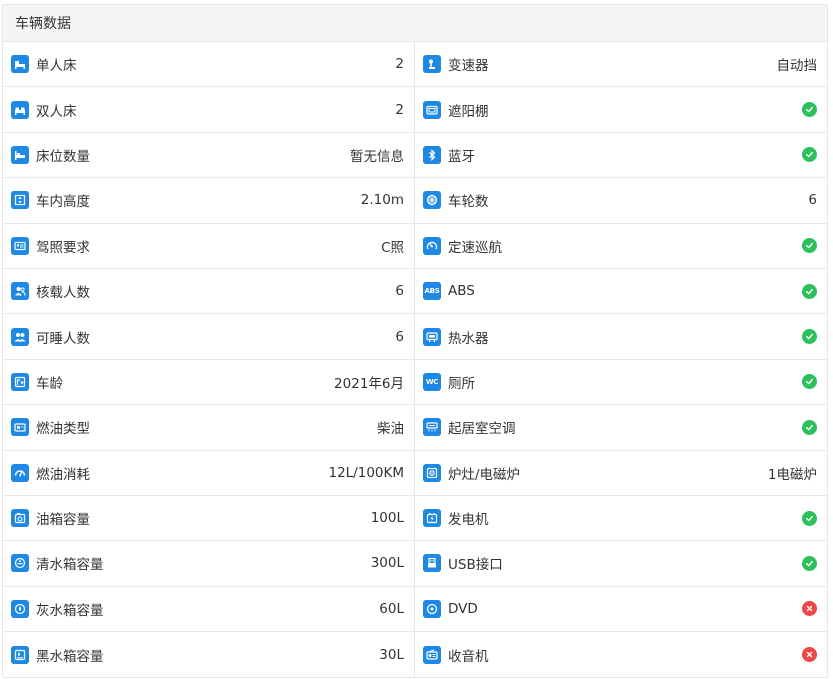 This screenshot has height=679, width=833. I want to click on awning-icon, so click(432, 109).